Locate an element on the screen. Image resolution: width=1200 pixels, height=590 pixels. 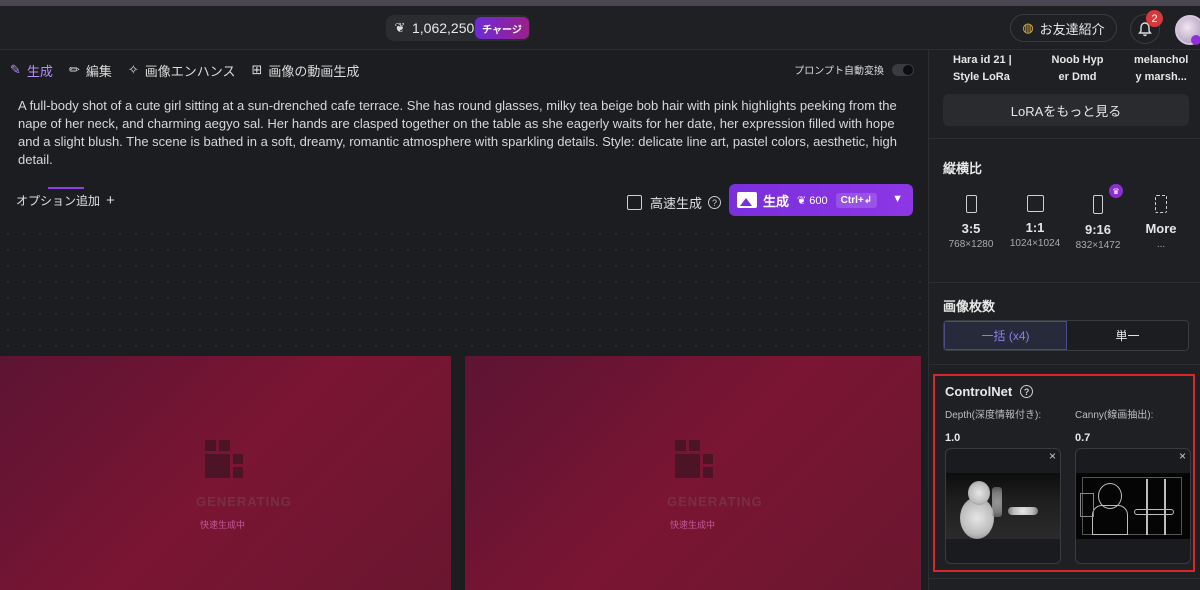
fast-generate-label: 高速生成 is located at coordinates (676, 203).